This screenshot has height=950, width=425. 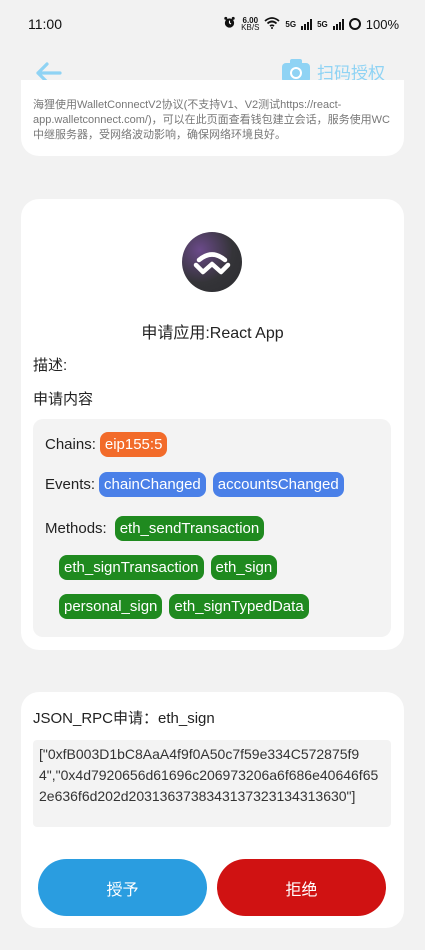 I want to click on event-chip: chainChanged, so click(x=152, y=484).